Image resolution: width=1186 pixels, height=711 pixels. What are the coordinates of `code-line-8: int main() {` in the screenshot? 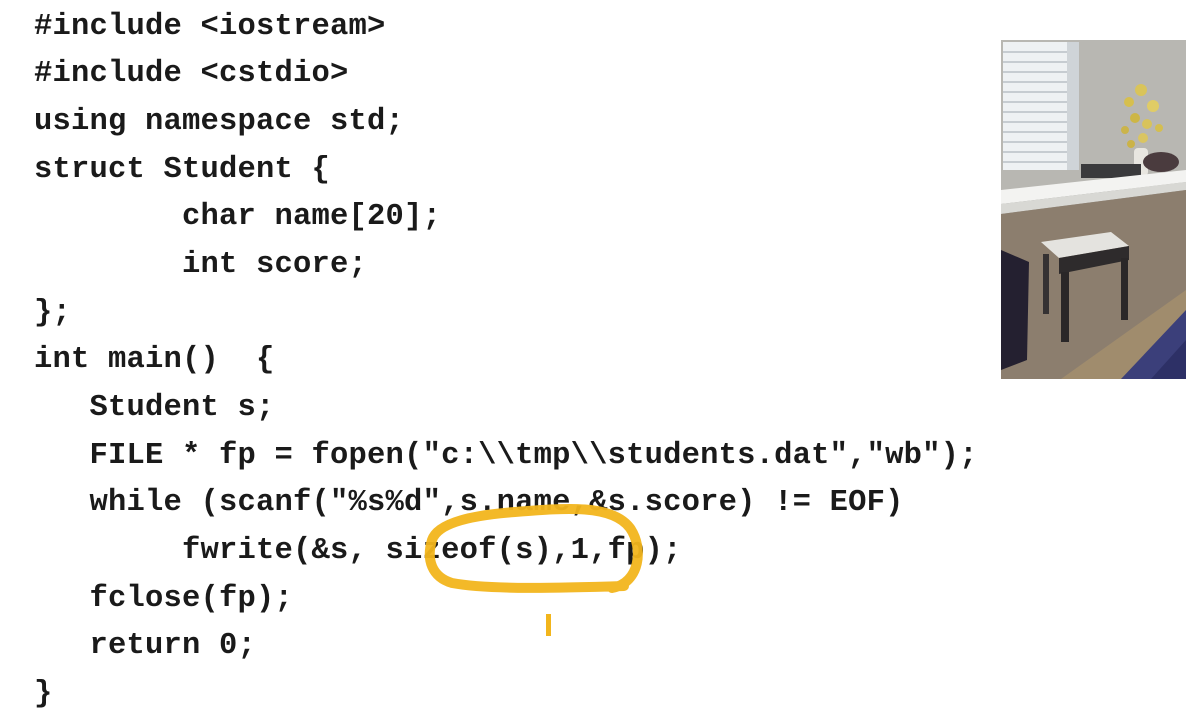 It's located at (154, 360).